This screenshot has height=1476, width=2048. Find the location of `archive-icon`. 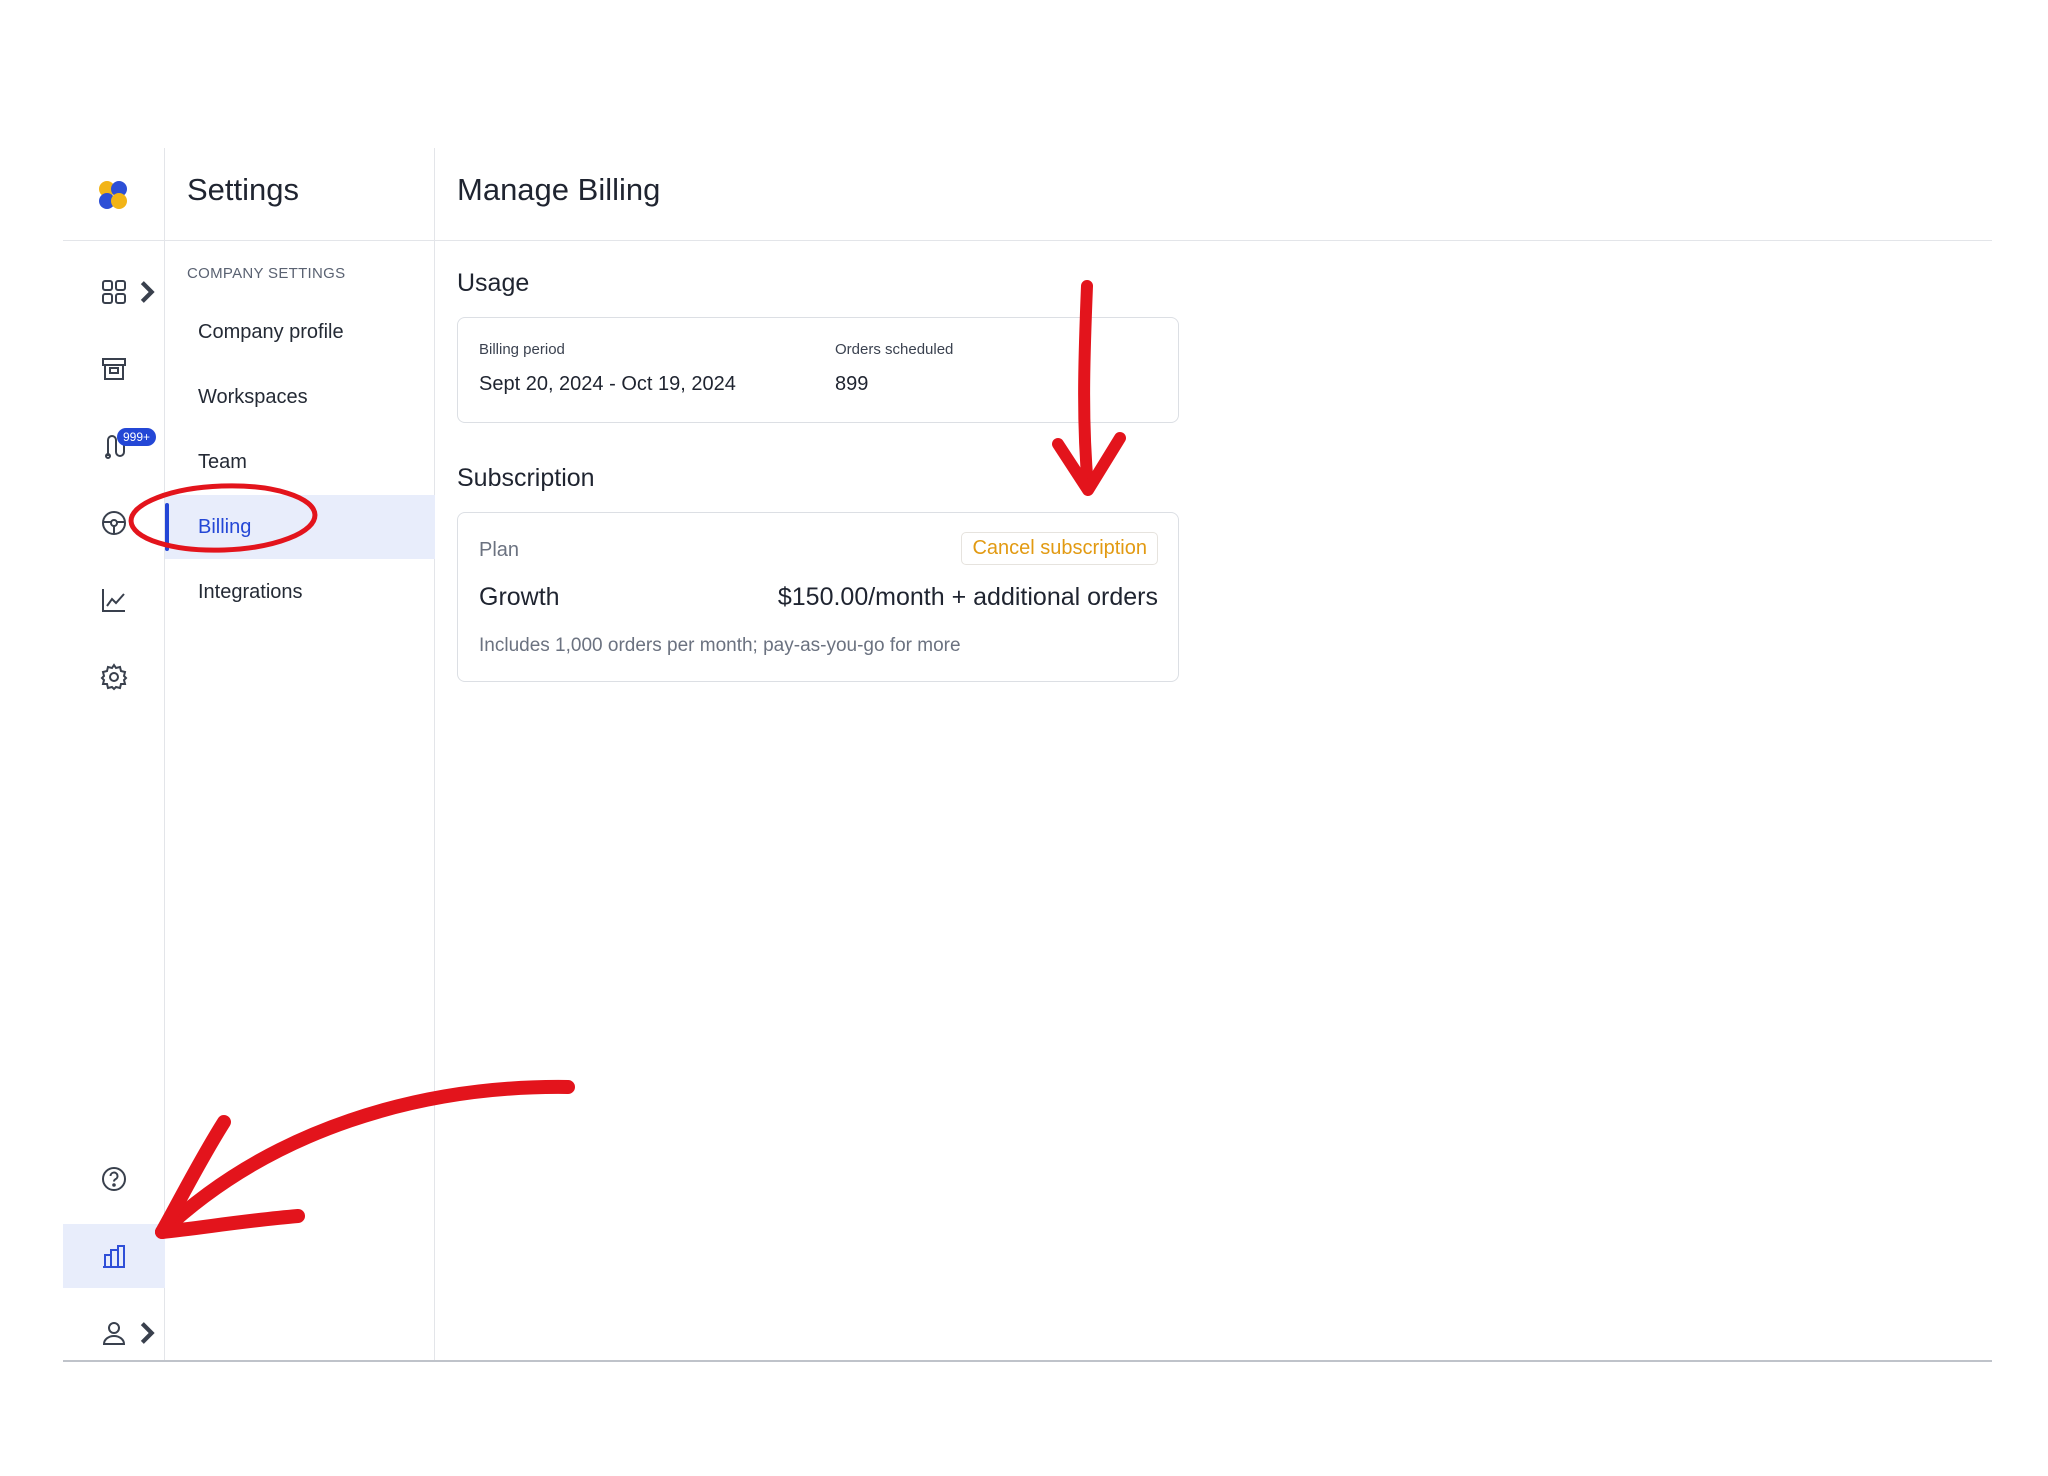

archive-icon is located at coordinates (114, 369).